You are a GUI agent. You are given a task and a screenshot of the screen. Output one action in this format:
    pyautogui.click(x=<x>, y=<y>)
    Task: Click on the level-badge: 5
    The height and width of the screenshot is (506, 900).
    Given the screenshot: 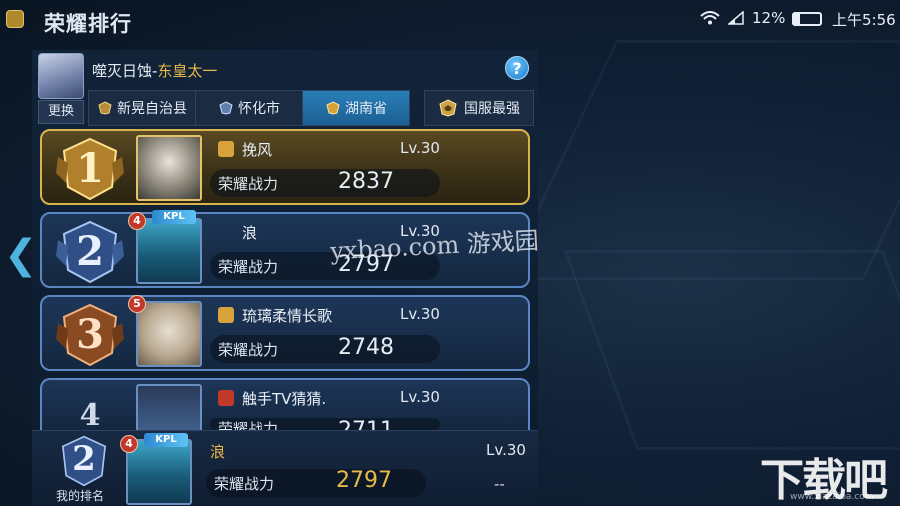 What is the action you would take?
    pyautogui.click(x=137, y=304)
    